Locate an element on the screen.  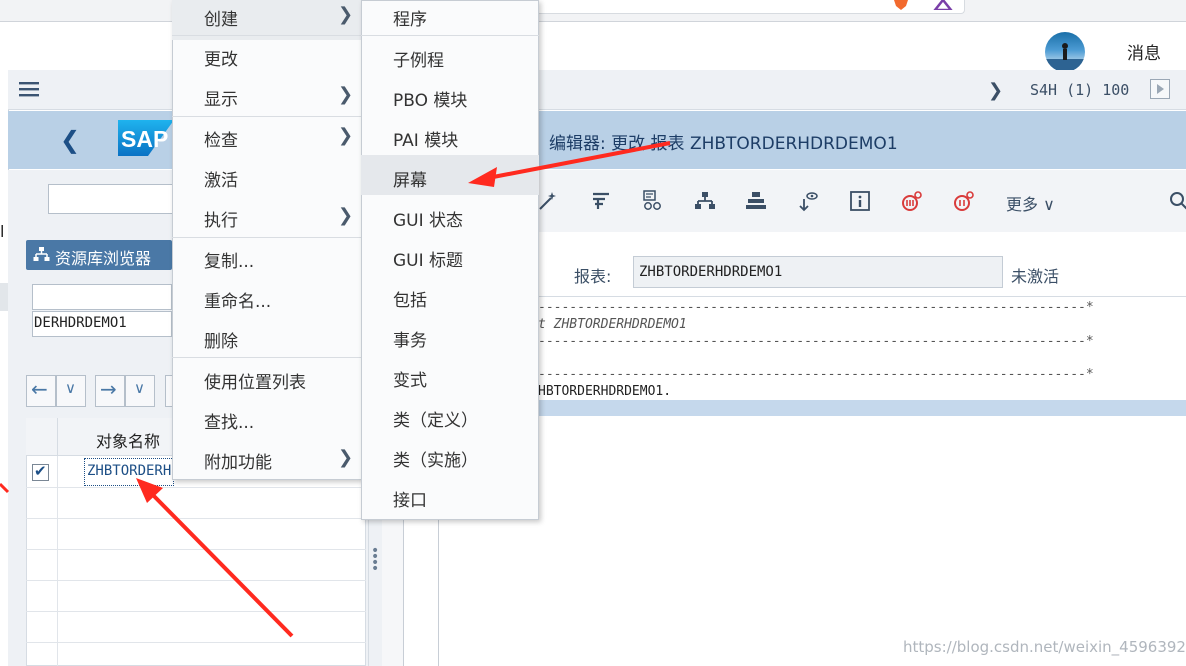
submenu-item-label: PAI 模块 is located at coordinates (425, 138).